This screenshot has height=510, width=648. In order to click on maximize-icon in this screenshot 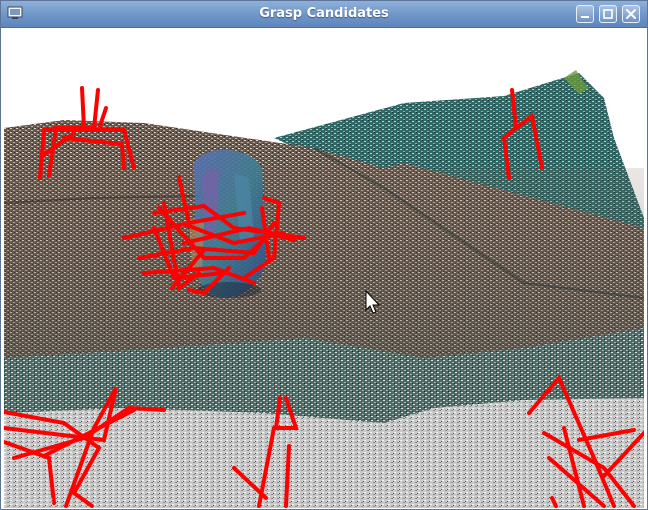, I will do `click(608, 14)`.